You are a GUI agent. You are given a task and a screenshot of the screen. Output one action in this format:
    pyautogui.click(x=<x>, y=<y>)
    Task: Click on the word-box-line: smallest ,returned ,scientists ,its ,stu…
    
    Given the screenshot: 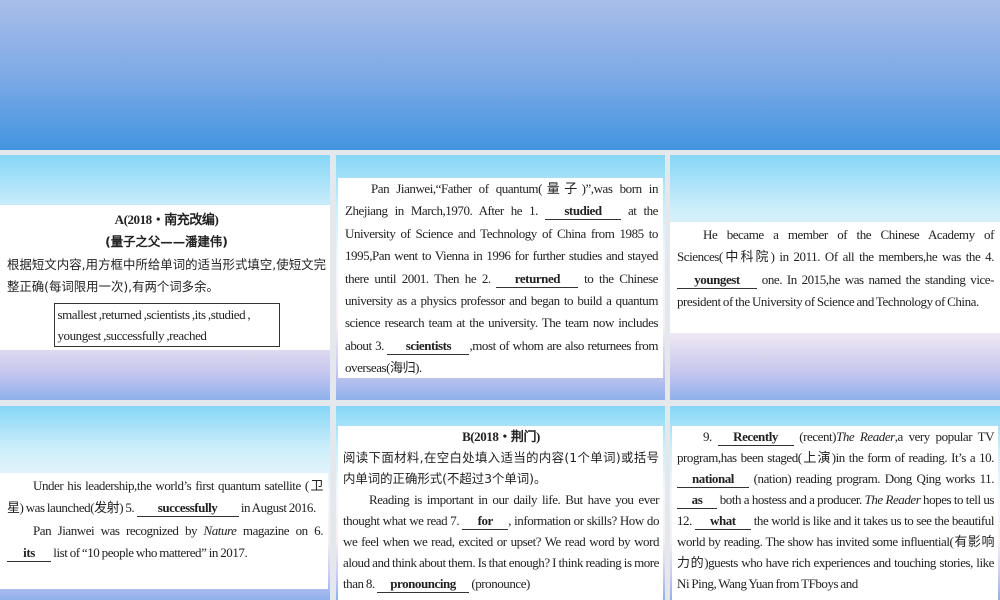 What is the action you would take?
    pyautogui.click(x=154, y=314)
    